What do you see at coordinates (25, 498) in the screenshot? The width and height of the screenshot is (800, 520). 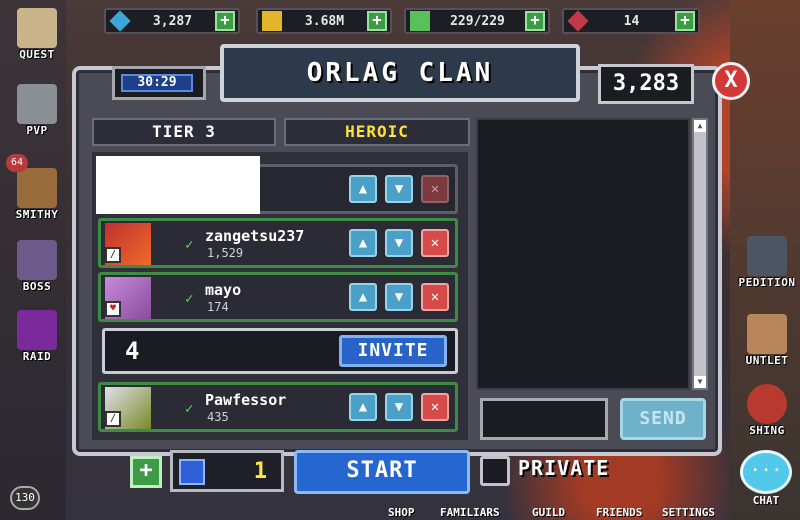 I see `player-level-badge: 130` at bounding box center [25, 498].